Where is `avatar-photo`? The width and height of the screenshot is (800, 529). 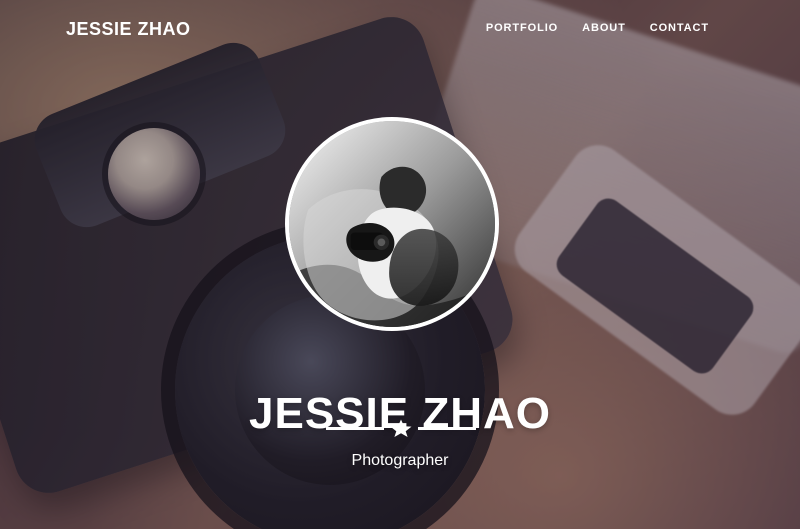
avatar-photo is located at coordinates (392, 224).